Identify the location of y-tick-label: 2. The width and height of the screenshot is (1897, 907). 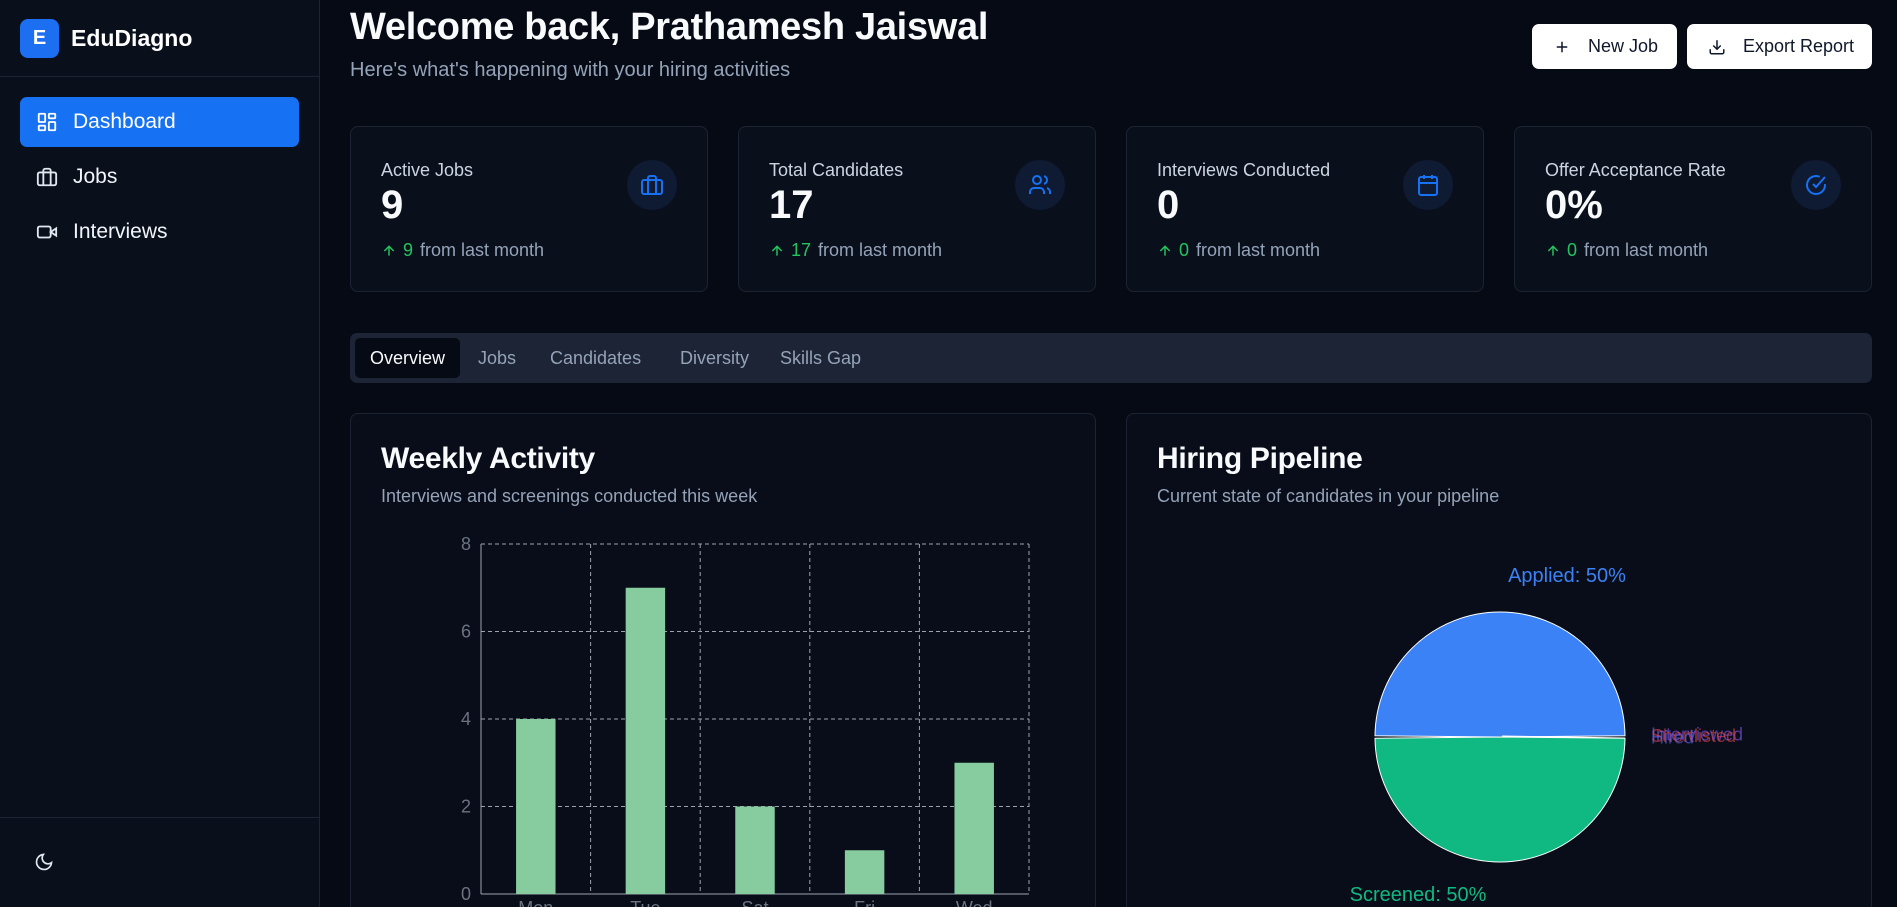
(466, 807).